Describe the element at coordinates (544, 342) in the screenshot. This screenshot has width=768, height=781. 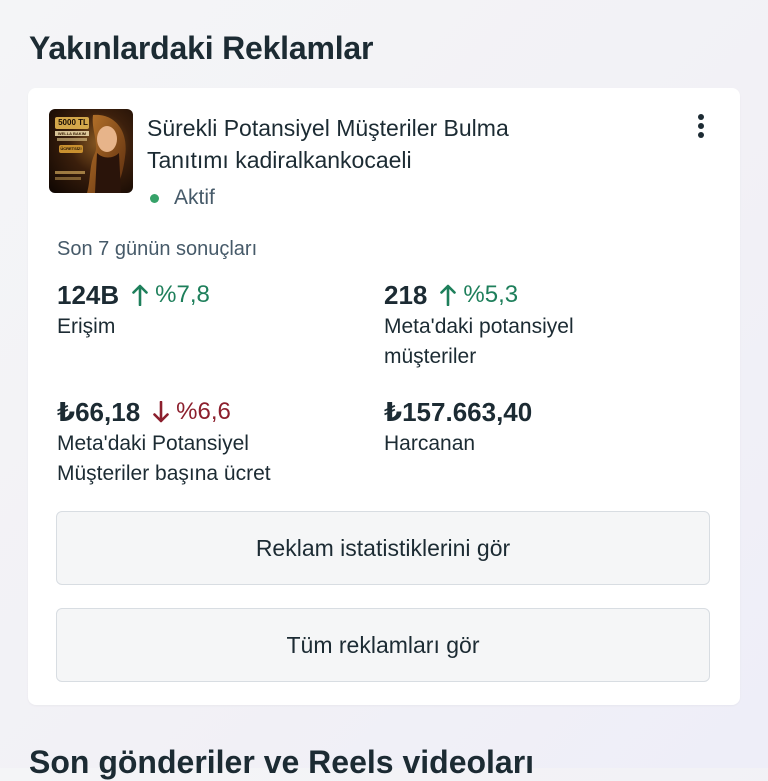
I see `metric-label: Meta'daki potansiyel müşteriler` at that location.